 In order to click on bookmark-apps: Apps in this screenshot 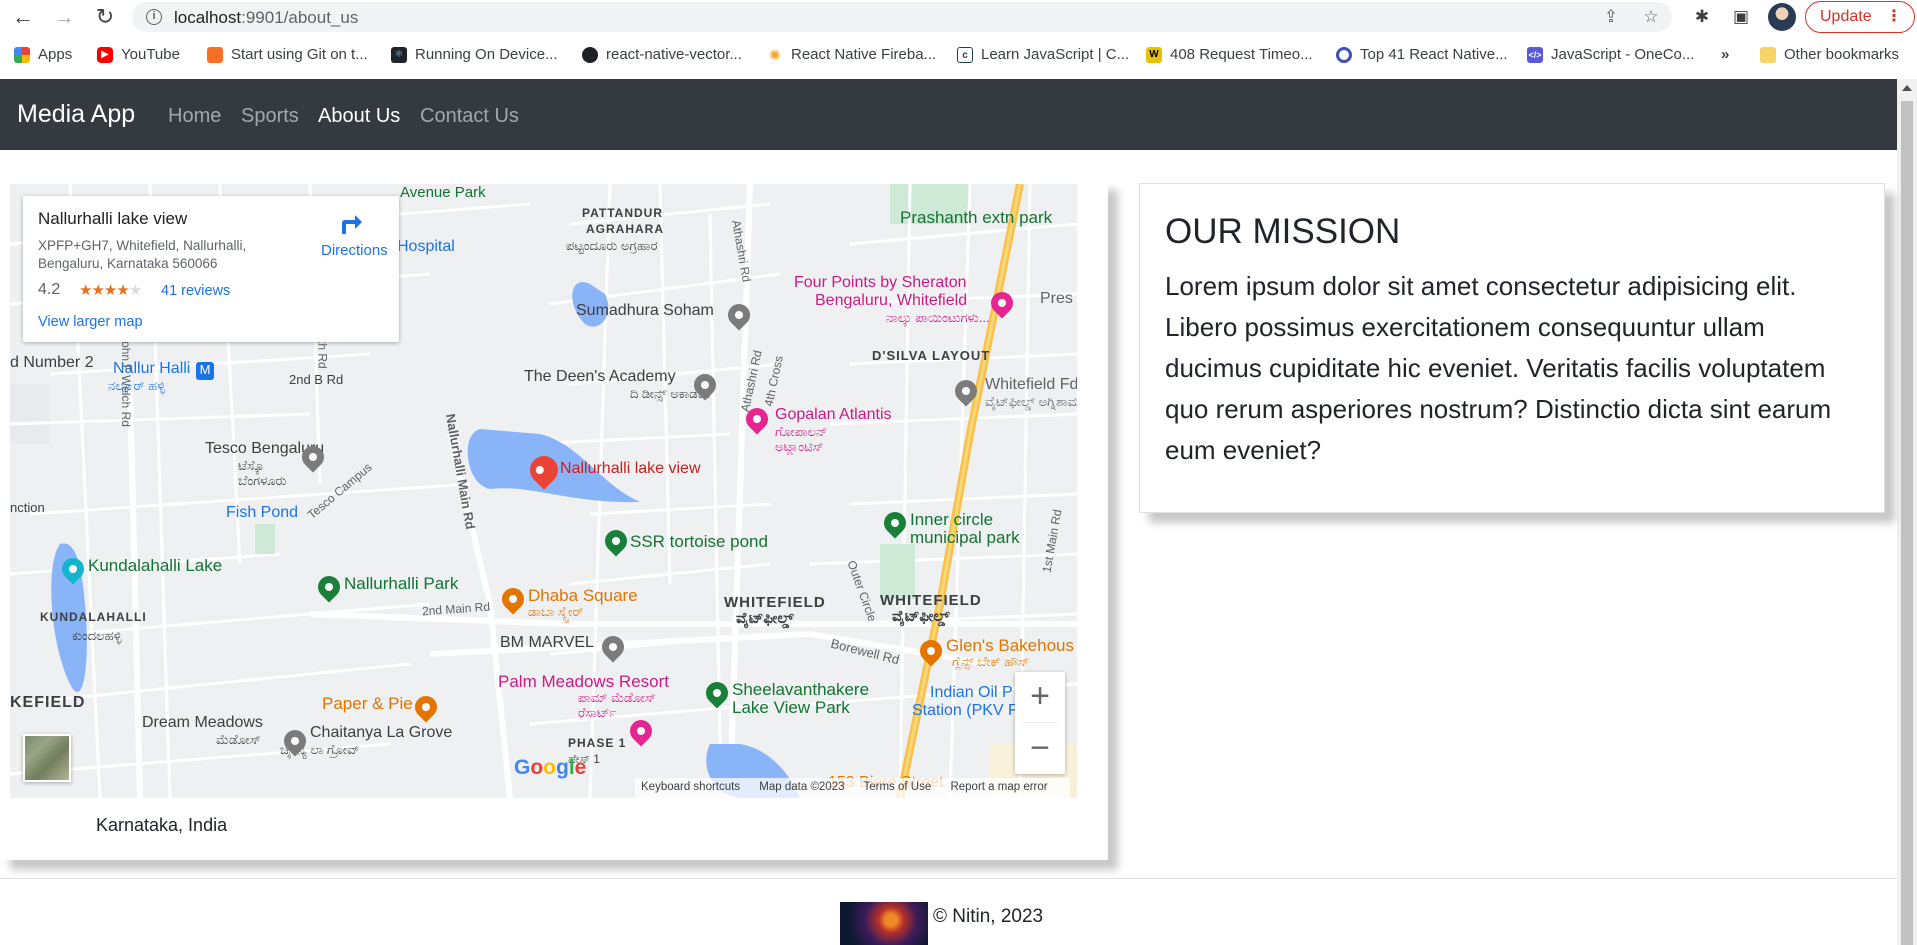, I will do `click(43, 54)`.